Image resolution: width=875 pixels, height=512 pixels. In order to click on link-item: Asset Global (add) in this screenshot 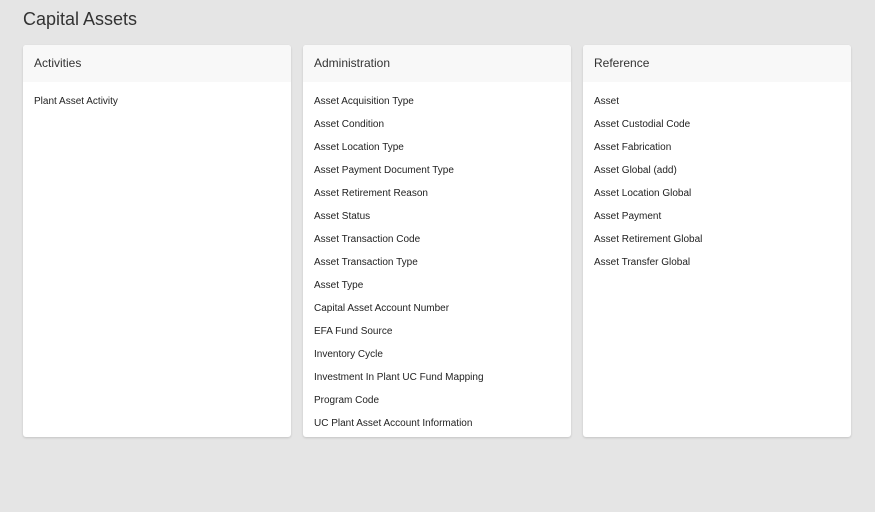, I will do `click(717, 170)`.